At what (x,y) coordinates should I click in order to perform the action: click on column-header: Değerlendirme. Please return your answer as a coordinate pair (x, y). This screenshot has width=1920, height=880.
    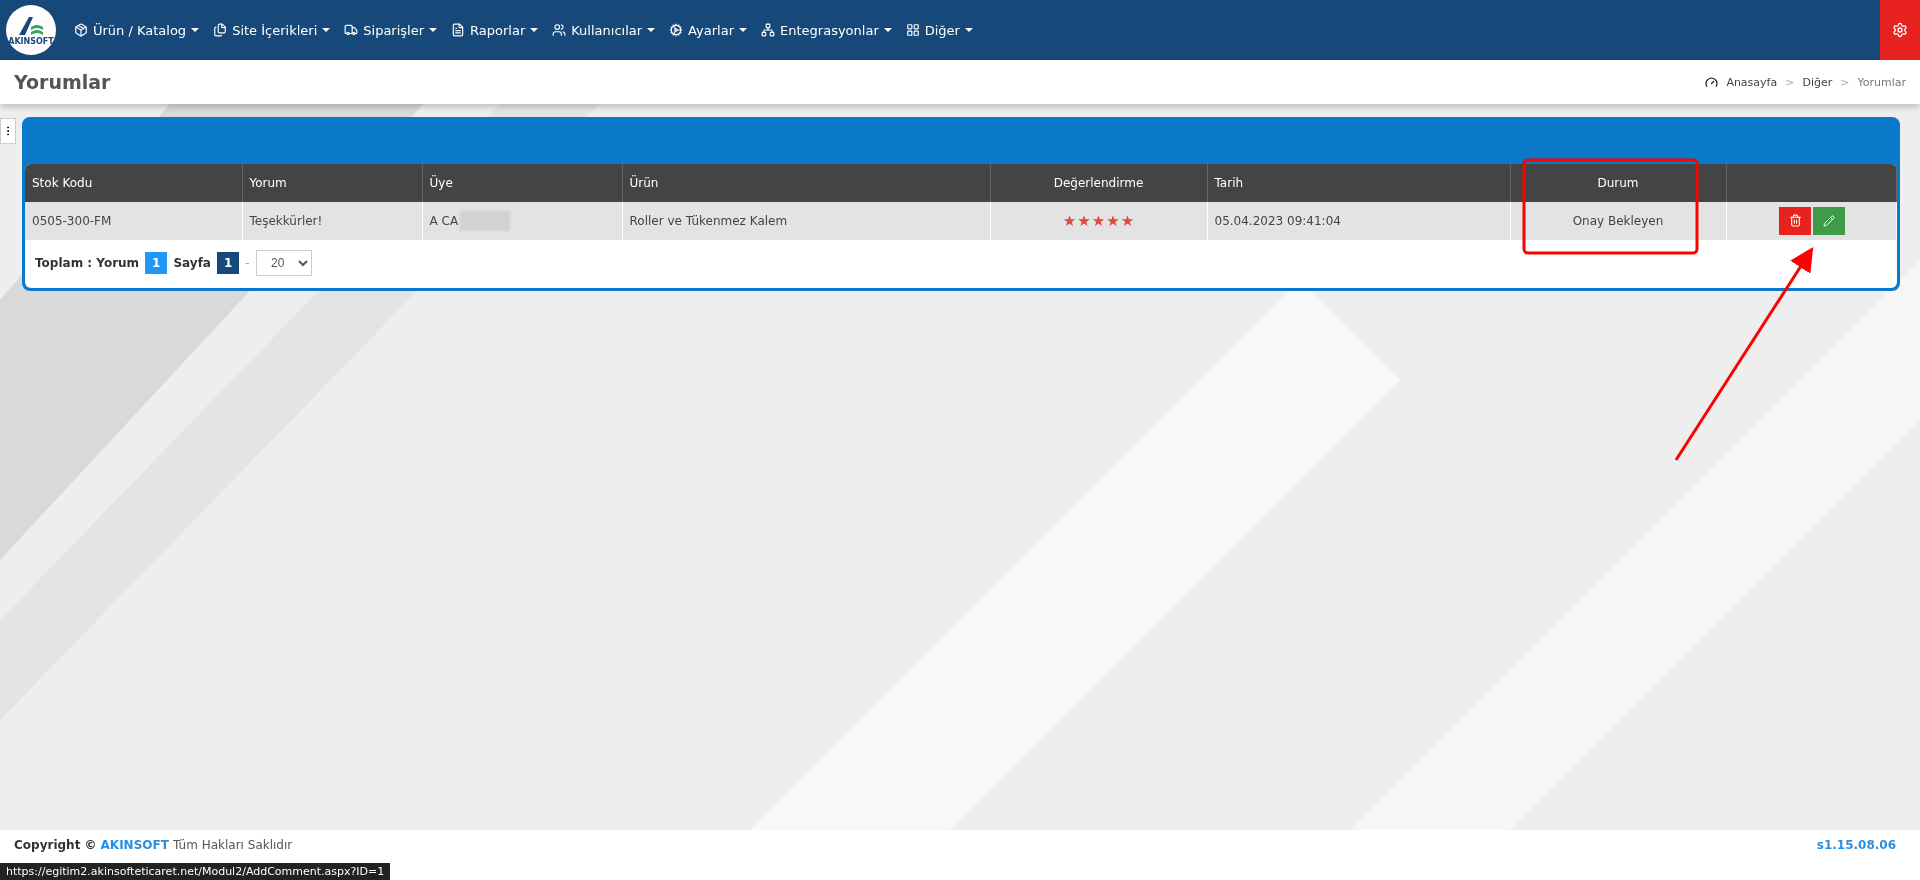
    Looking at the image, I should click on (1098, 183).